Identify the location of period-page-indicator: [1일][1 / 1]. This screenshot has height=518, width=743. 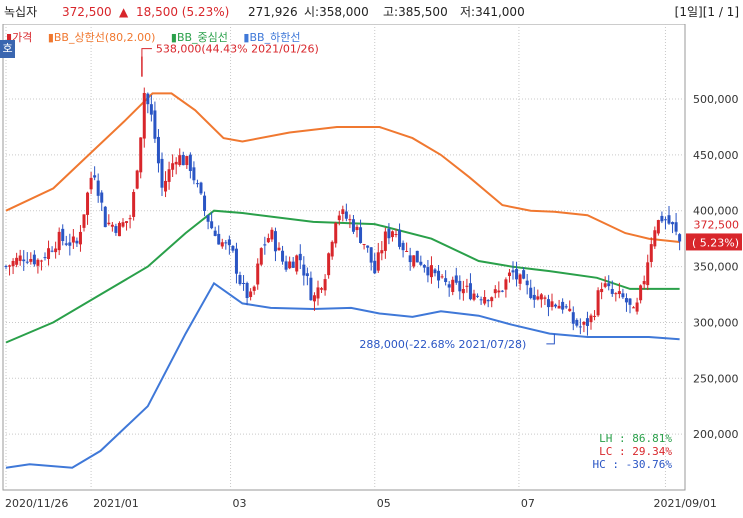
(707, 12).